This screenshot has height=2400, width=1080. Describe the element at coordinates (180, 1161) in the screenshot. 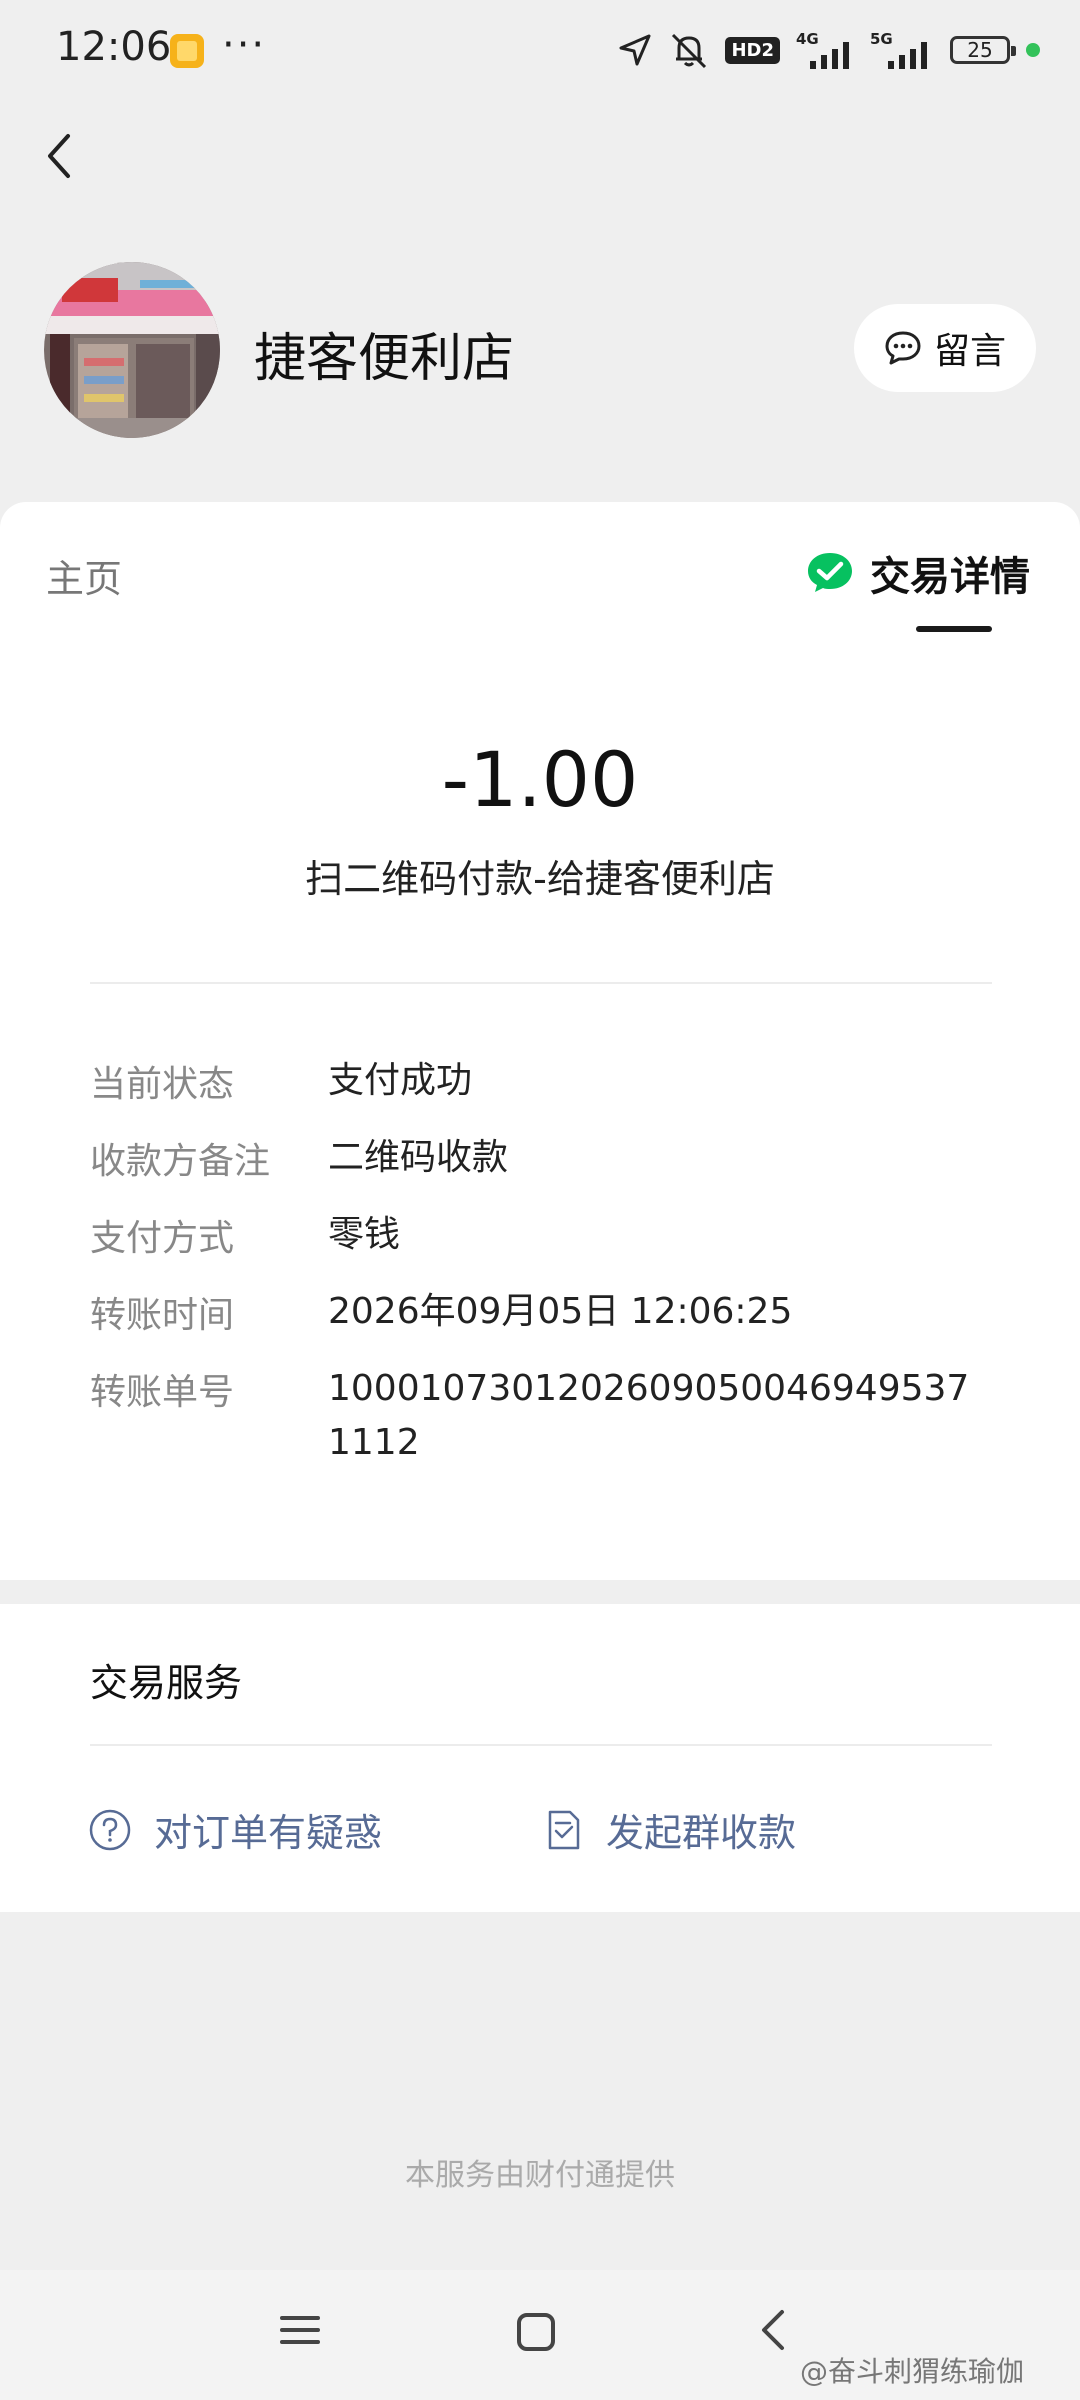

I see `payee-note-label: 收款方备注` at that location.